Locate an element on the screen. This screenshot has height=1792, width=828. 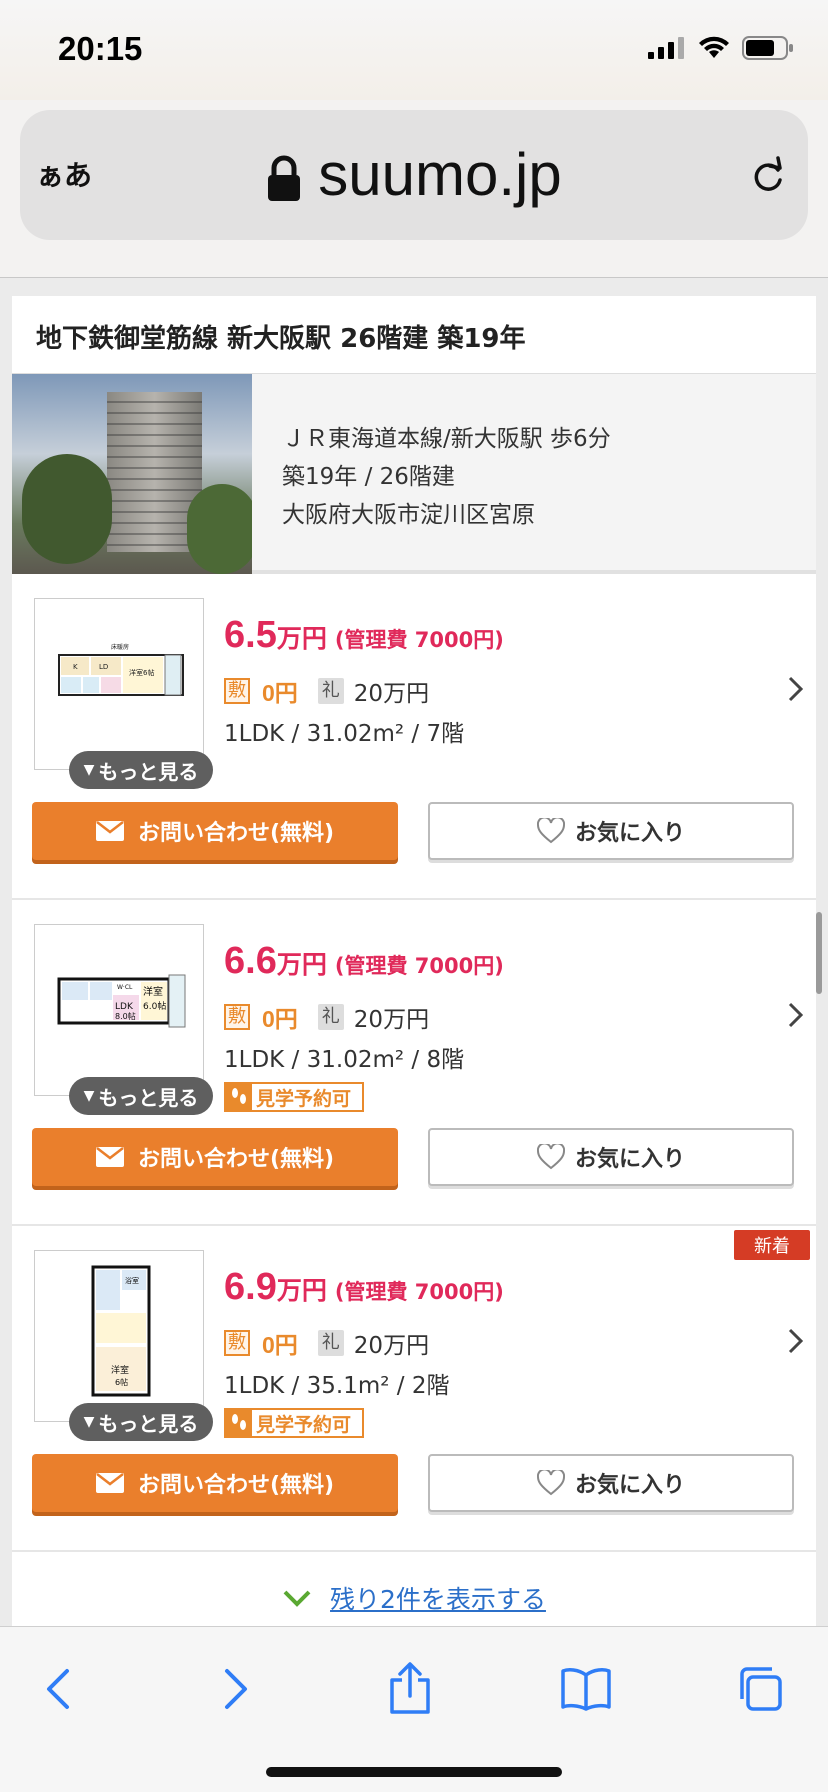
tabs-button is located at coordinates (760, 1689).